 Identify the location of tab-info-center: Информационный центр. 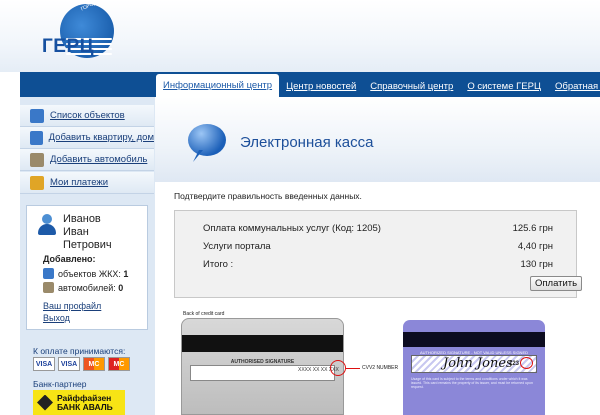
(218, 85).